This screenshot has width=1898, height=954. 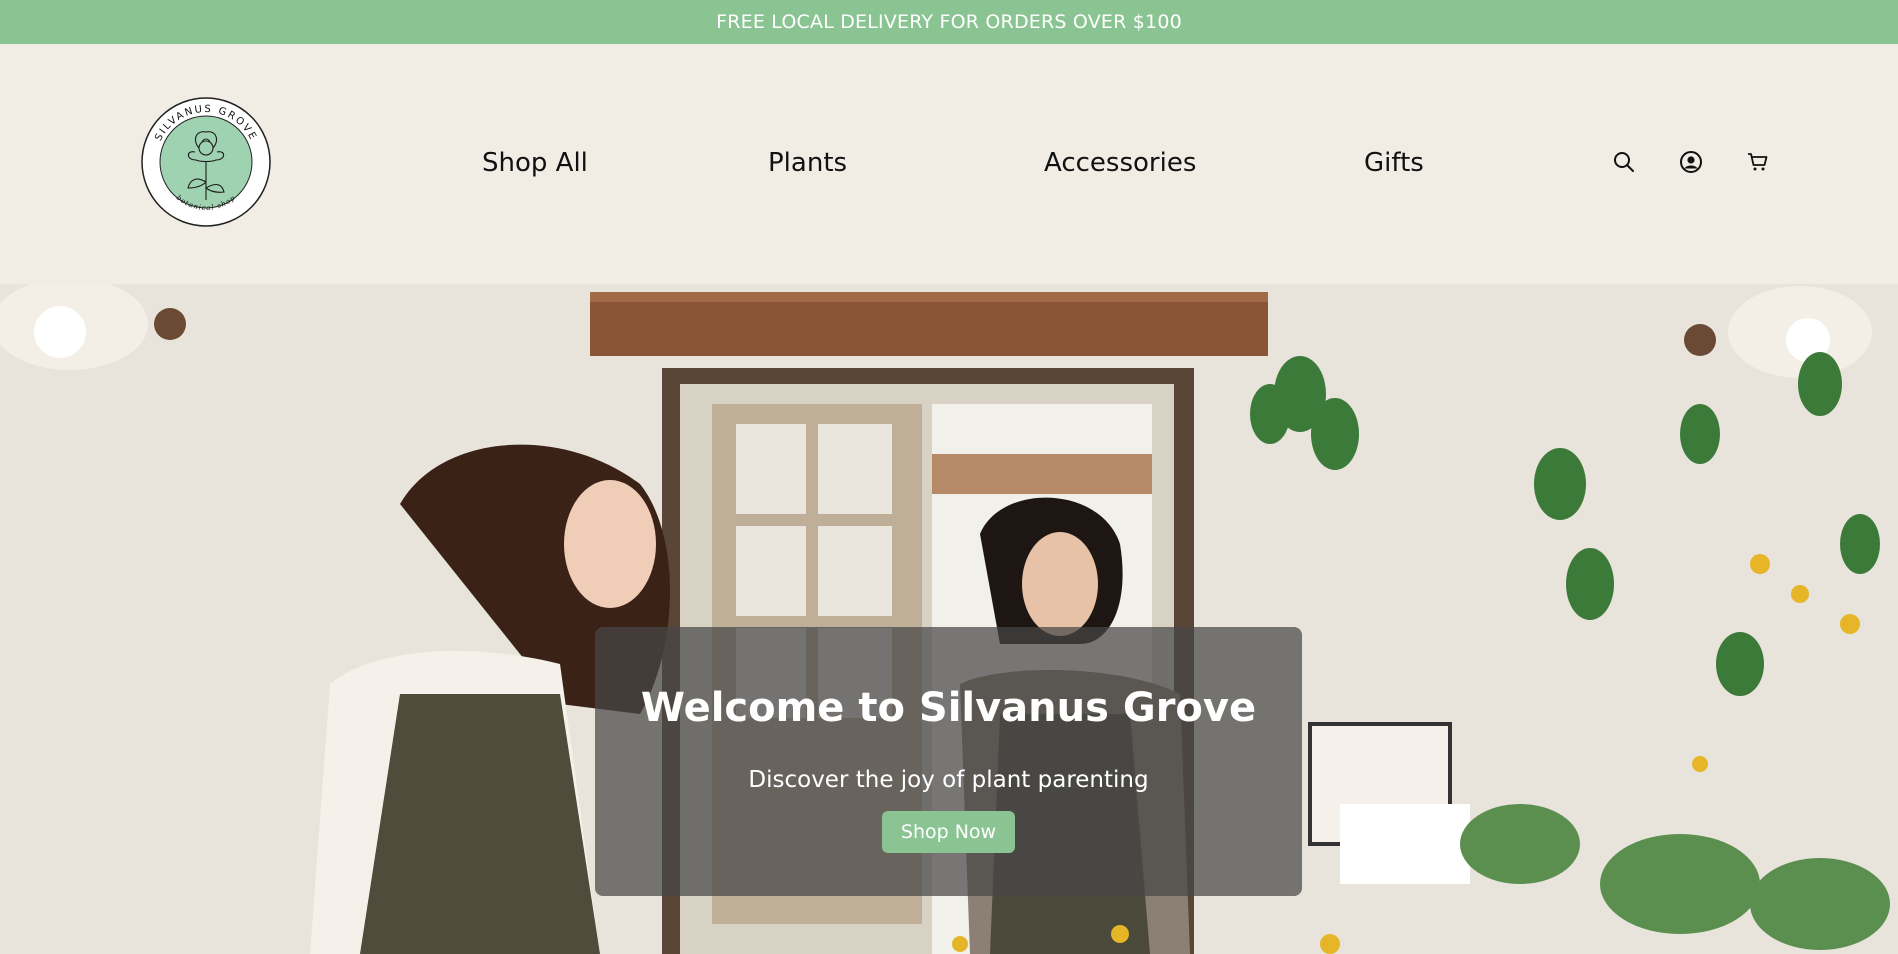 I want to click on search-icon, so click(x=1624, y=162).